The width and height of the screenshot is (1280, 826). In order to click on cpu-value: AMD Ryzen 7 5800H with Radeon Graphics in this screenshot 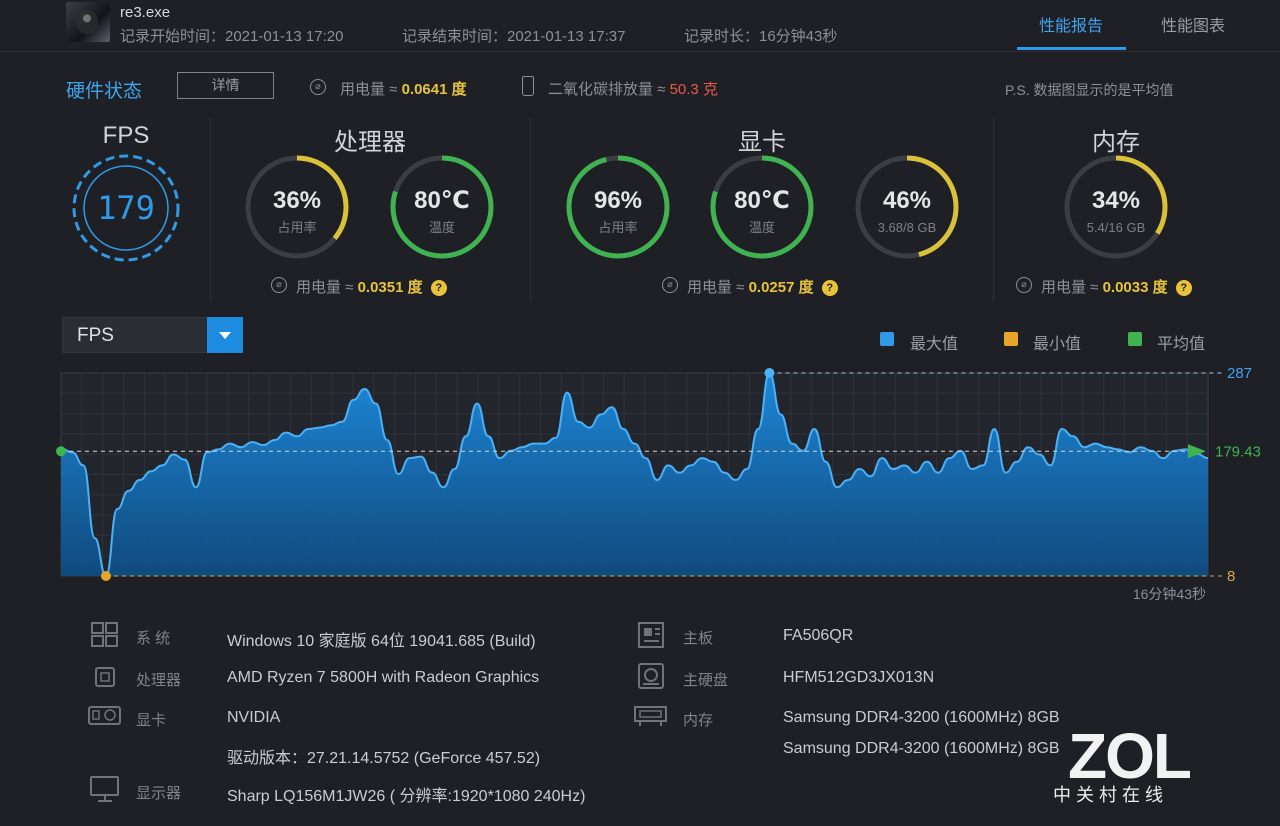, I will do `click(383, 677)`.